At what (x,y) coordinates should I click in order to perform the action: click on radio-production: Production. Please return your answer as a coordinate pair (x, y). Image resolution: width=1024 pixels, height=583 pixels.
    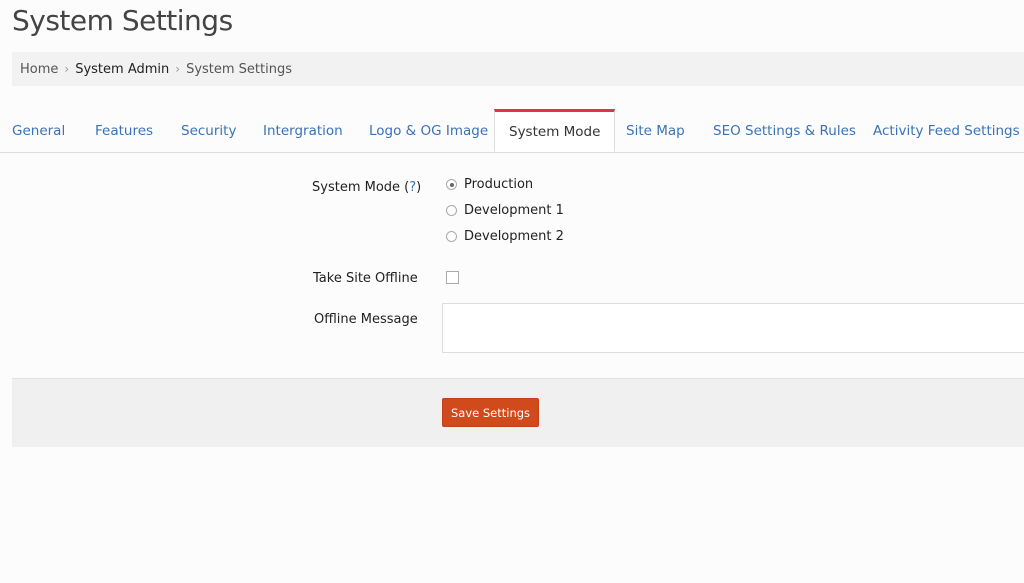
    Looking at the image, I should click on (489, 184).